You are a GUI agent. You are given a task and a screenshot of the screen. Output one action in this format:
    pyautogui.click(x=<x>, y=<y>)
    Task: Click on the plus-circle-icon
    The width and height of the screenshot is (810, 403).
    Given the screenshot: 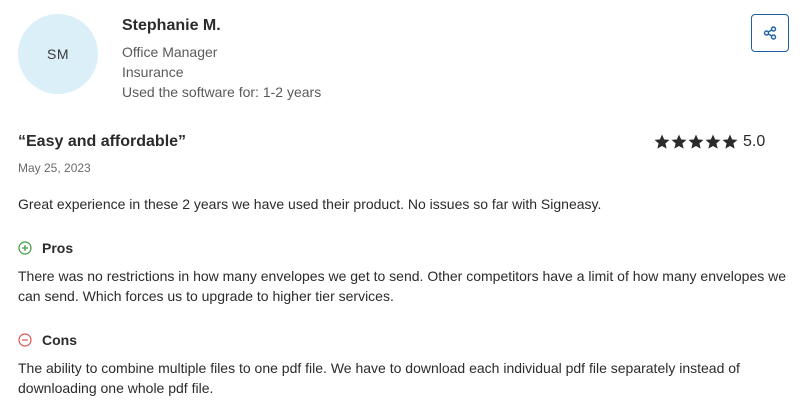 What is the action you would take?
    pyautogui.click(x=25, y=248)
    